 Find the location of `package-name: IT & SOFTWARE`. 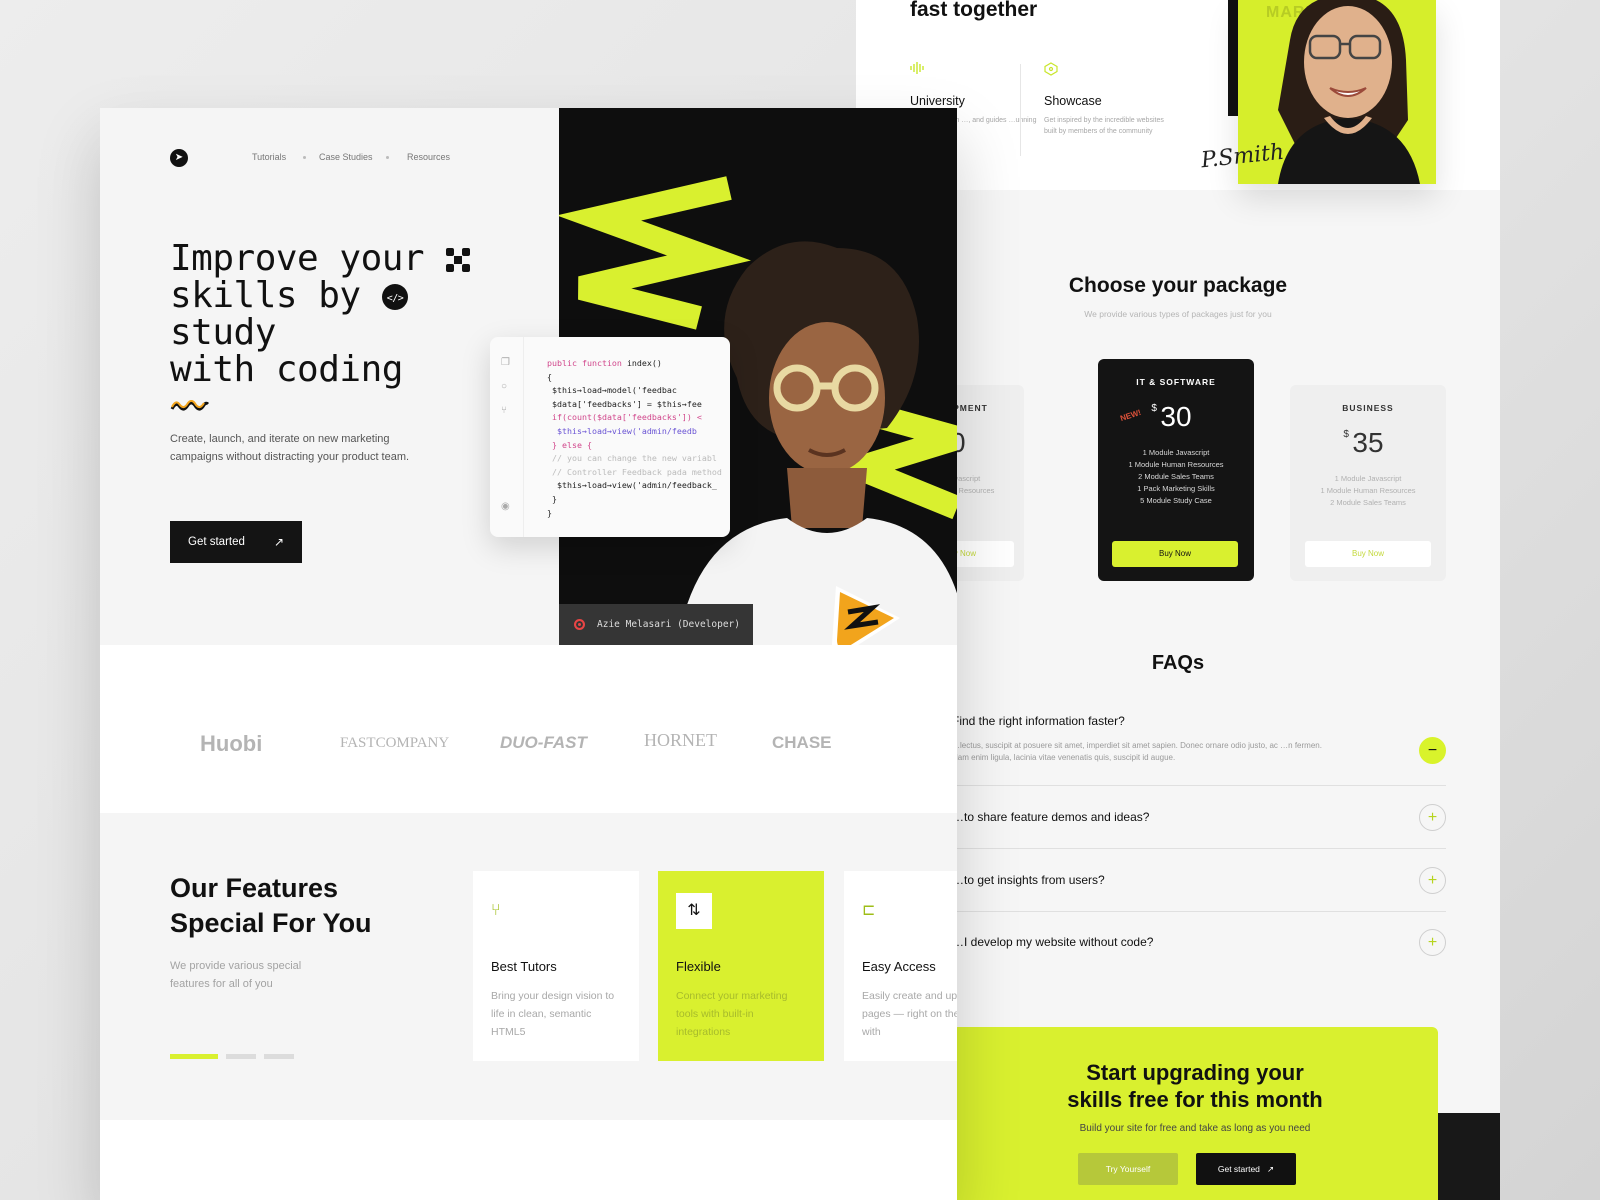

package-name: IT & SOFTWARE is located at coordinates (1176, 382).